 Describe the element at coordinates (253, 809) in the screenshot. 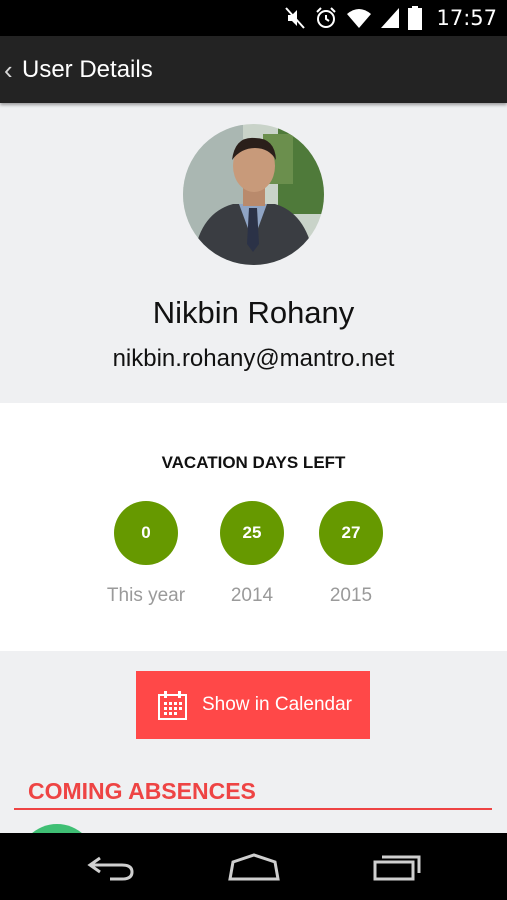

I see `section-divider` at that location.